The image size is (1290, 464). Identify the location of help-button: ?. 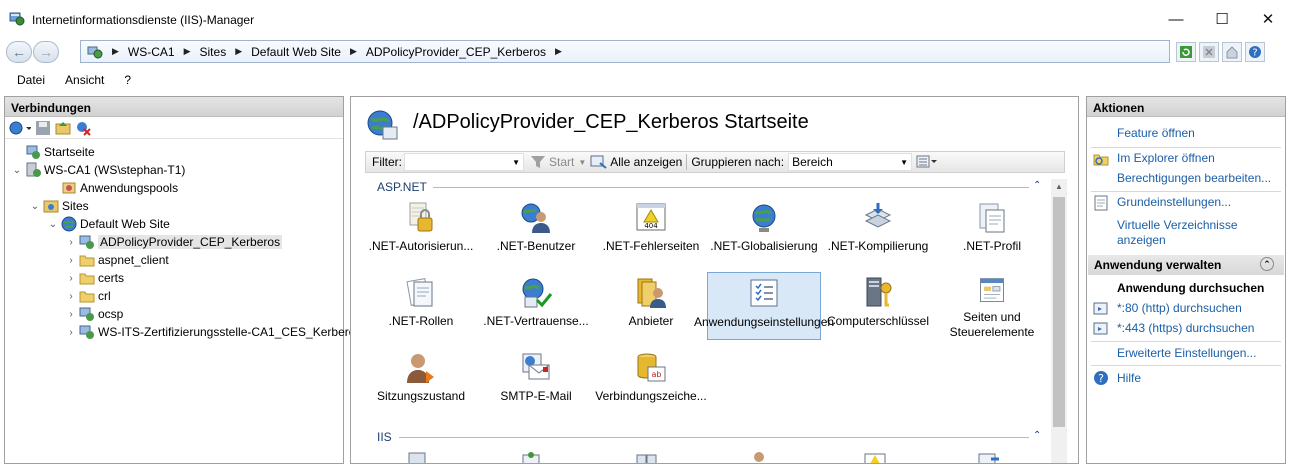
(1255, 52).